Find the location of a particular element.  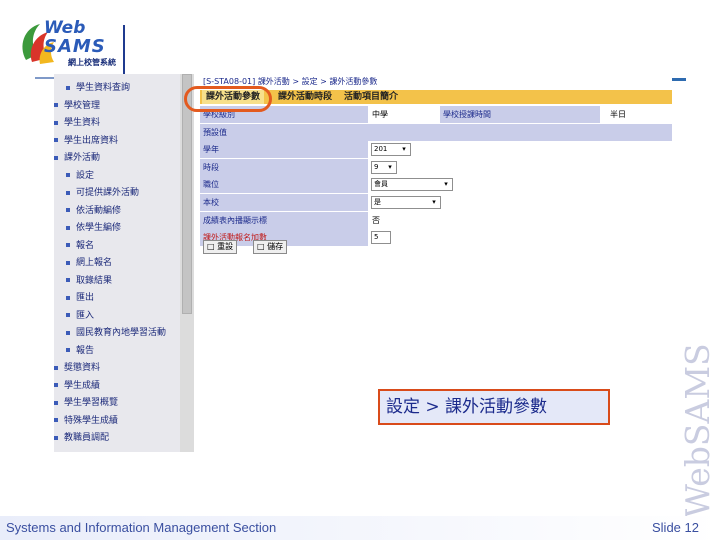

sidebar-item: 可提供課外活動 is located at coordinates (117, 193).